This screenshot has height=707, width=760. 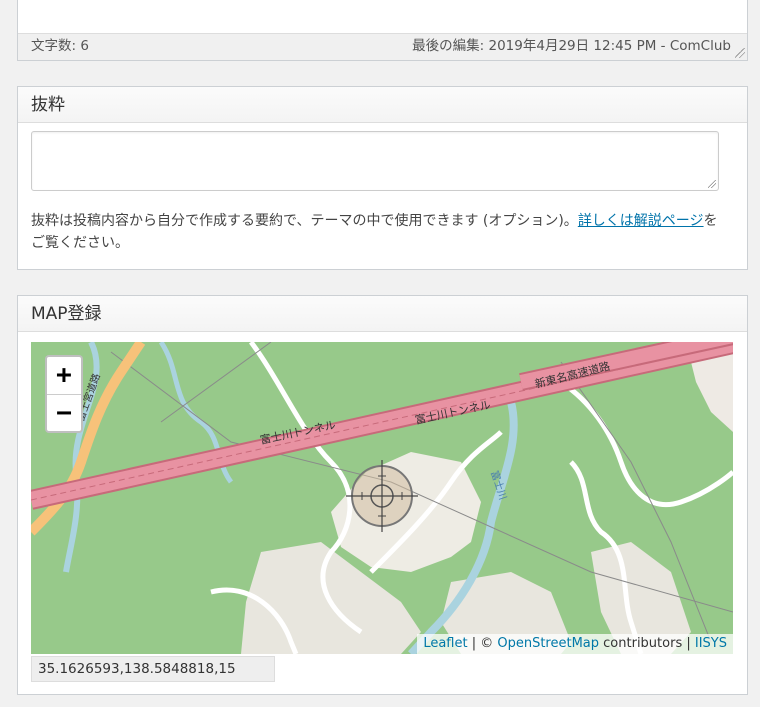 What do you see at coordinates (711, 643) in the screenshot?
I see `iisys-link: IISYS` at bounding box center [711, 643].